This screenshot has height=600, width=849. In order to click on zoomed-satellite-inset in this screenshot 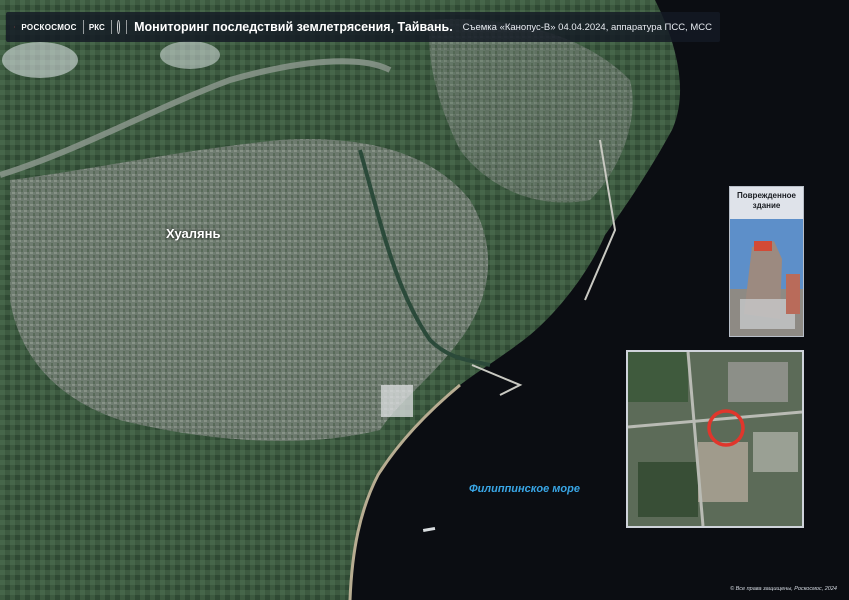, I will do `click(715, 439)`.